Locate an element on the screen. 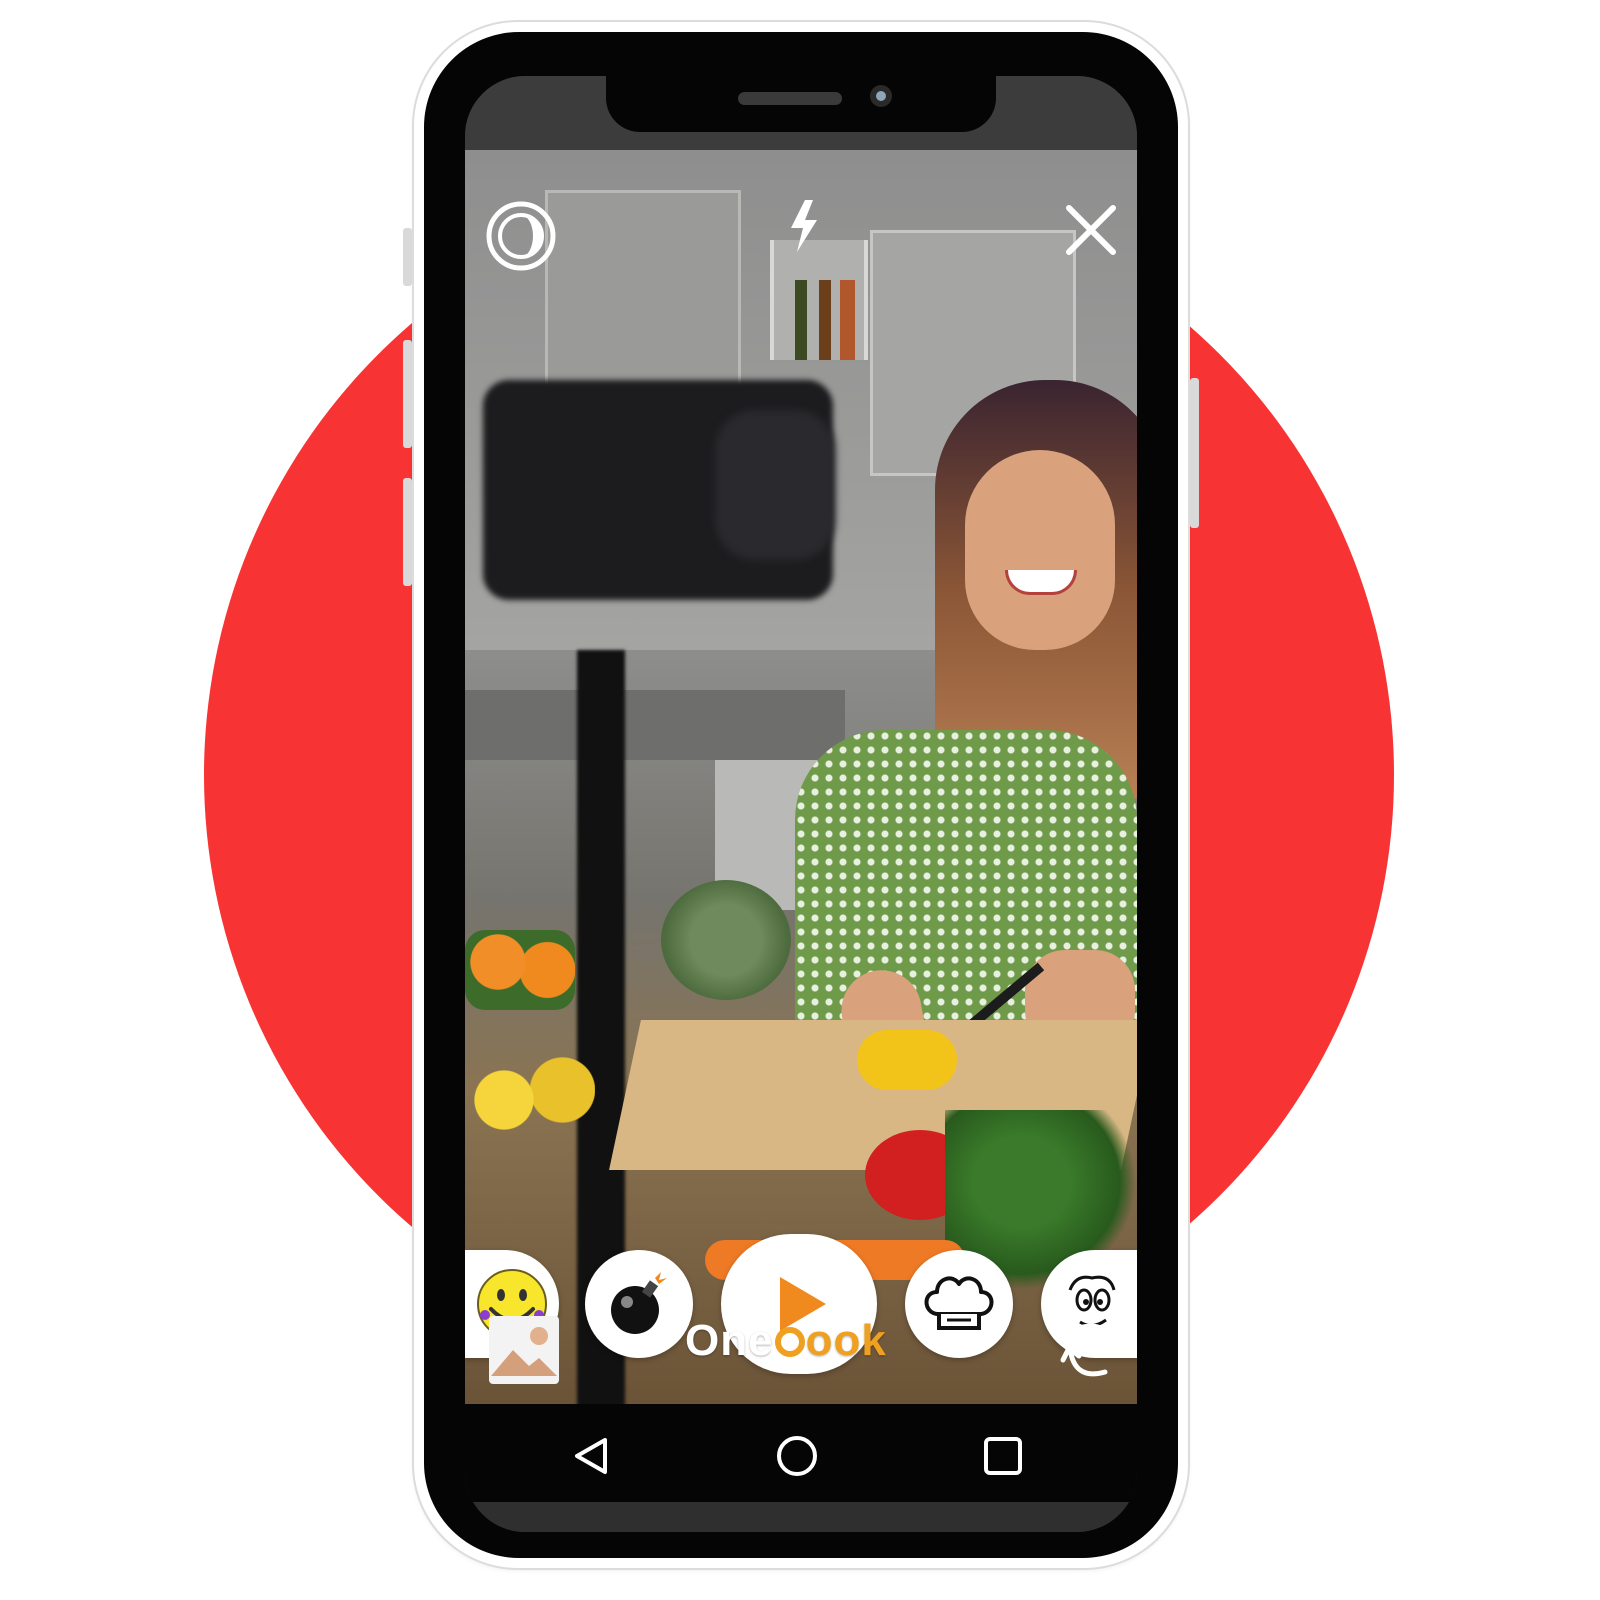 The width and height of the screenshot is (1600, 1600). person-face is located at coordinates (1040, 550).